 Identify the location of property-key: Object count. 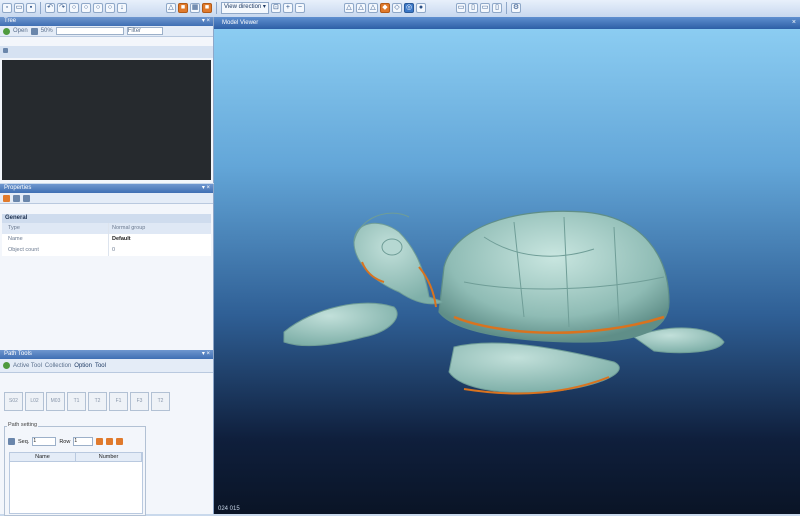
(23, 250).